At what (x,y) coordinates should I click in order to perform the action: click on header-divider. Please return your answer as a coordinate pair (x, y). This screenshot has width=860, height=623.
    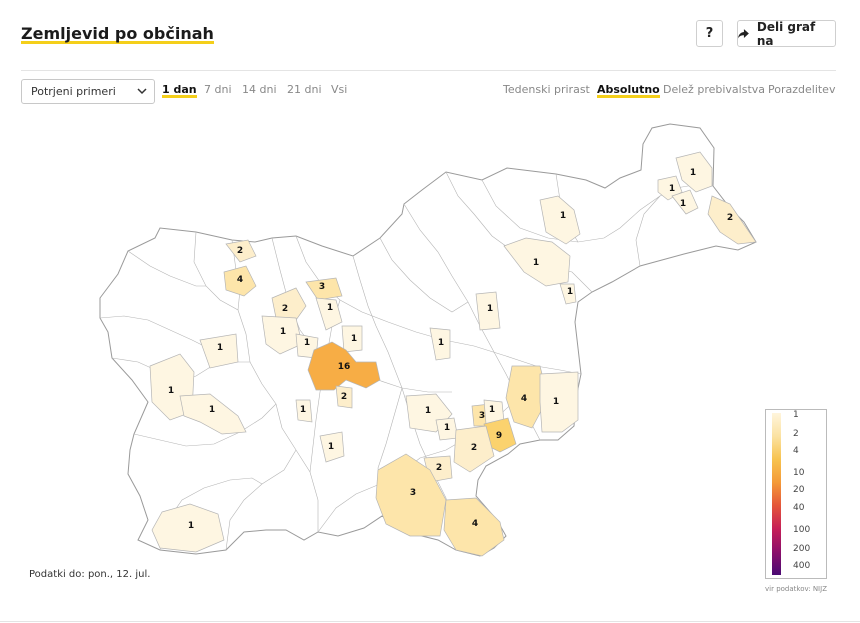
    Looking at the image, I should click on (428, 70).